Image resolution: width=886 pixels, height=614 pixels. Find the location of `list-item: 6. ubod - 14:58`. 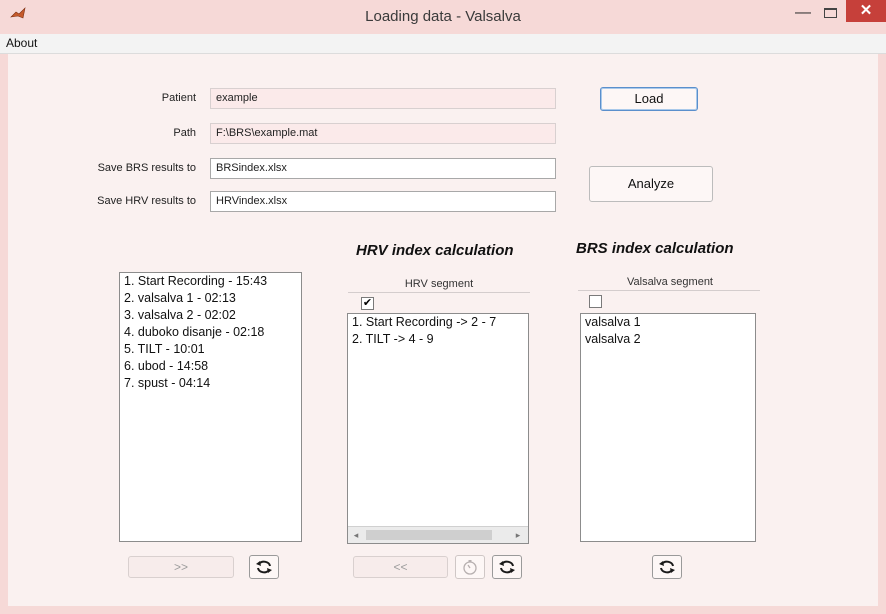

list-item: 6. ubod - 14:58 is located at coordinates (210, 366).